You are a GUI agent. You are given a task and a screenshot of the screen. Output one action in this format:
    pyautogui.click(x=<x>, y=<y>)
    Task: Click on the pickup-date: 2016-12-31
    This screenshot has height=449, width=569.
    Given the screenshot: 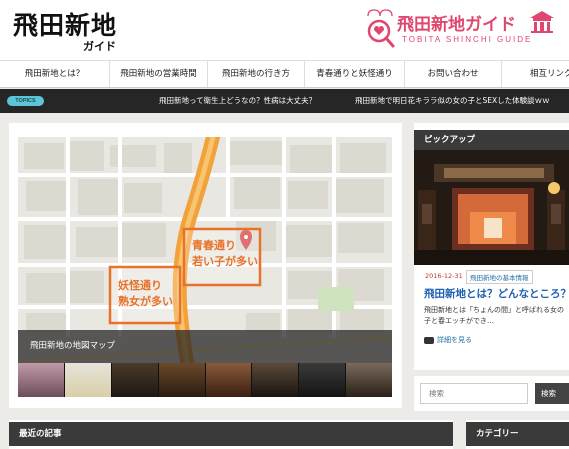 What is the action you would take?
    pyautogui.click(x=444, y=276)
    